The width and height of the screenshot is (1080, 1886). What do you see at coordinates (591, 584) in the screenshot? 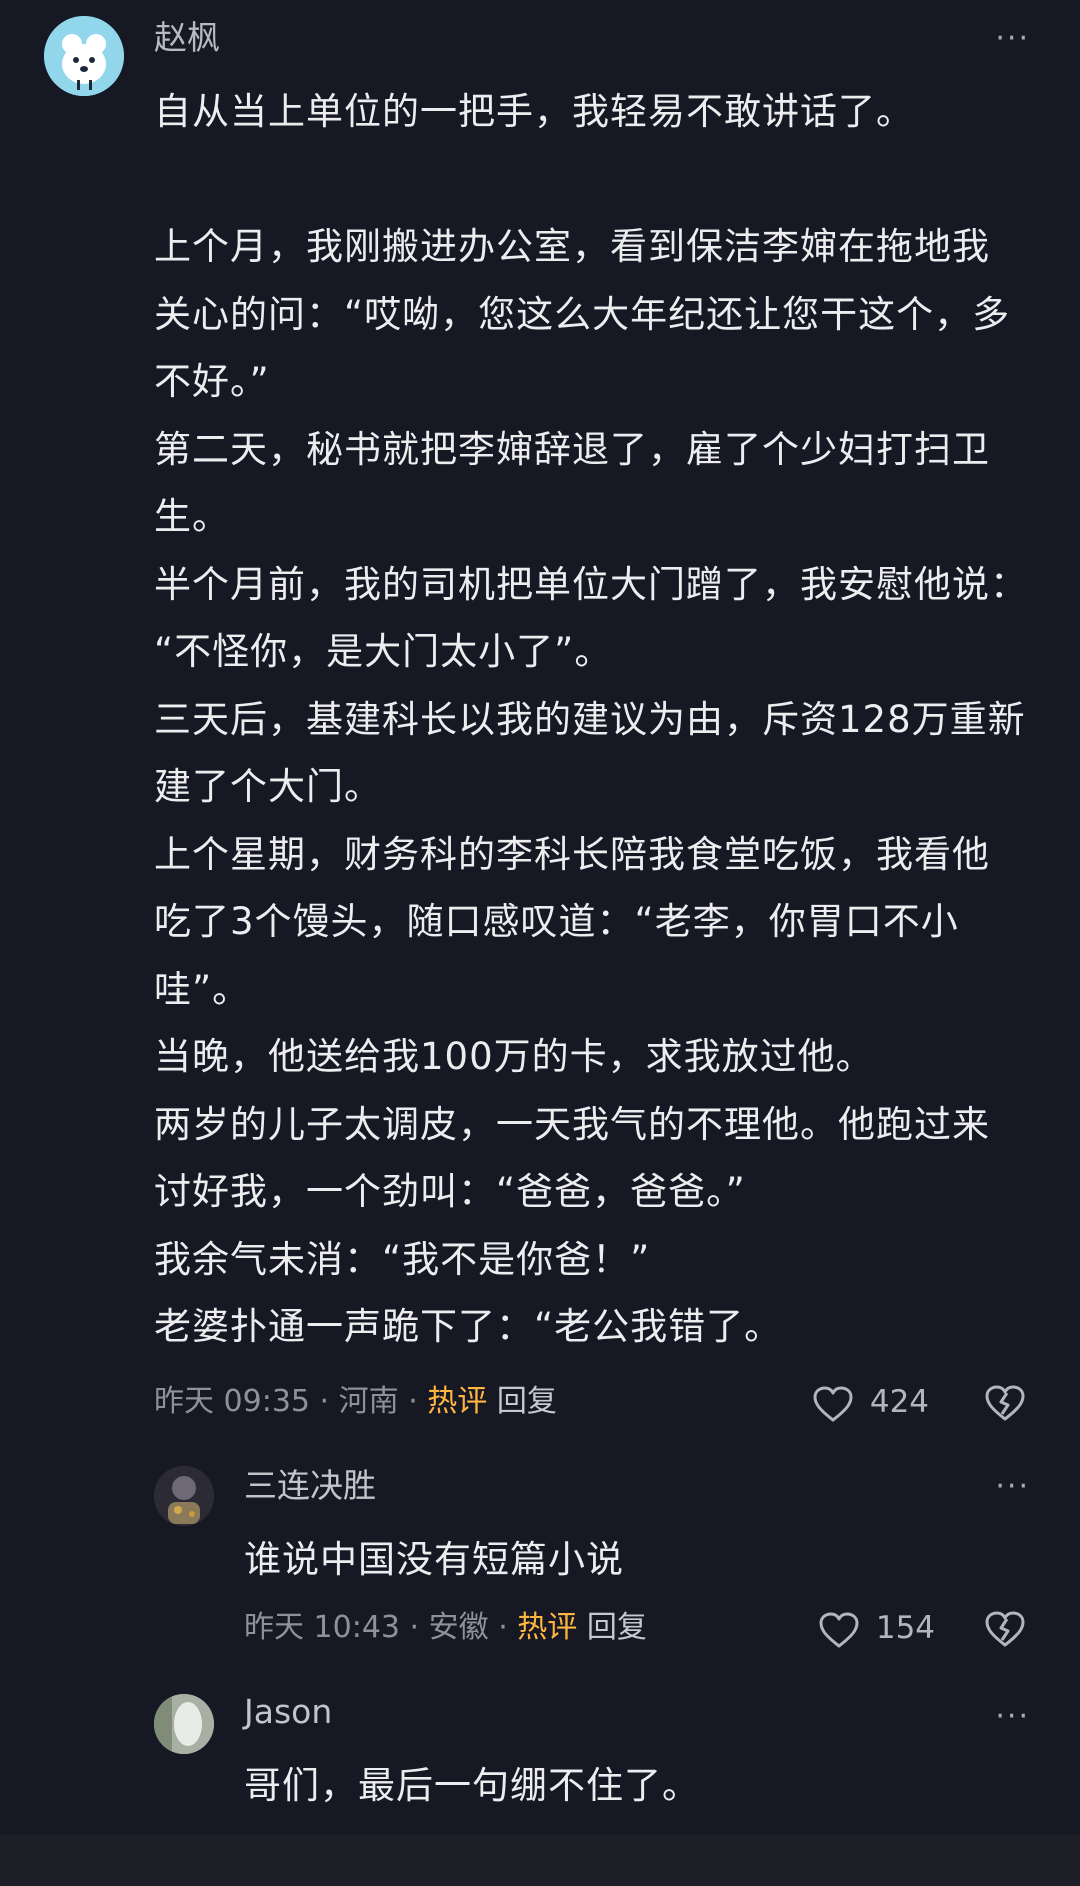
I see `comment-body-line: 半个月前，我的司机把单位大门蹭了，我安慰他说：` at bounding box center [591, 584].